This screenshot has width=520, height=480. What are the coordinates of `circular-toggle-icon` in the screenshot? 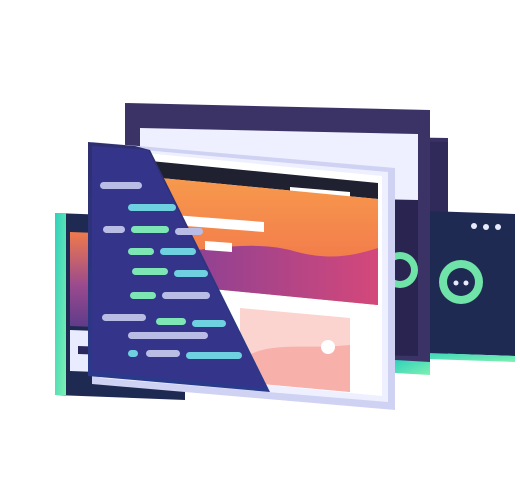 It's located at (461, 282).